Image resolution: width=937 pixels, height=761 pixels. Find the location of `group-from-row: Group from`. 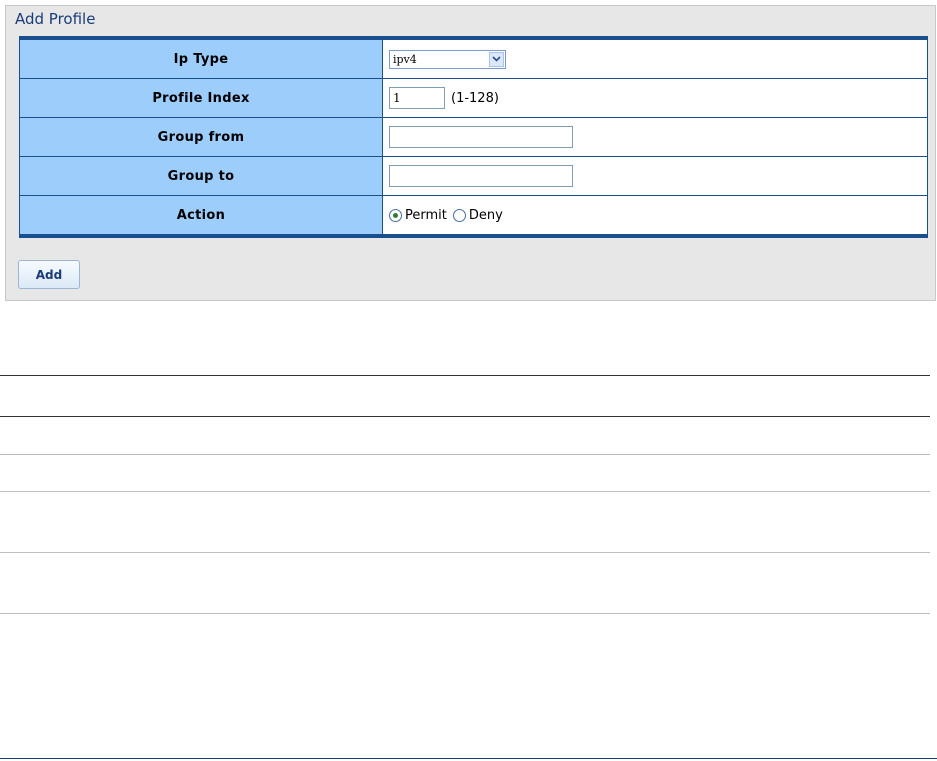

group-from-row: Group from is located at coordinates (473, 137).